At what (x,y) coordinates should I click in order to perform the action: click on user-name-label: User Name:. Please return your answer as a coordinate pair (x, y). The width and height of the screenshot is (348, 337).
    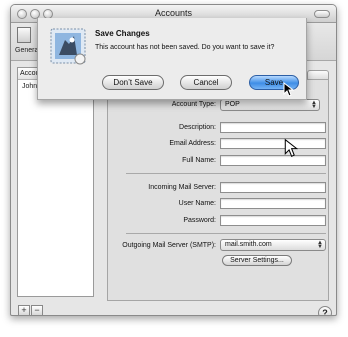
    Looking at the image, I should click on (197, 203).